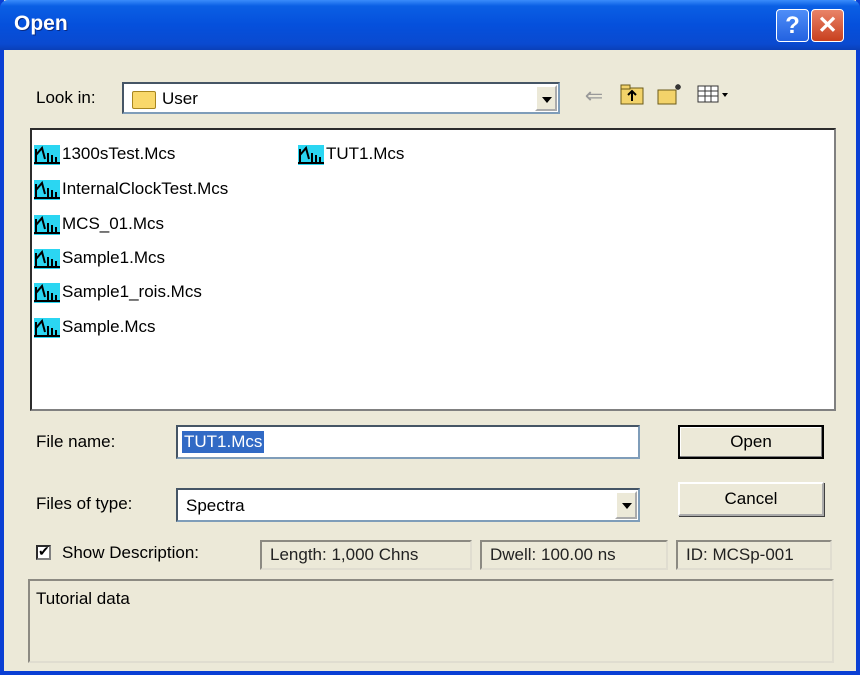 The image size is (860, 675). Describe the element at coordinates (118, 292) in the screenshot. I see `file-item: Sample1_rois.Mcs` at that location.